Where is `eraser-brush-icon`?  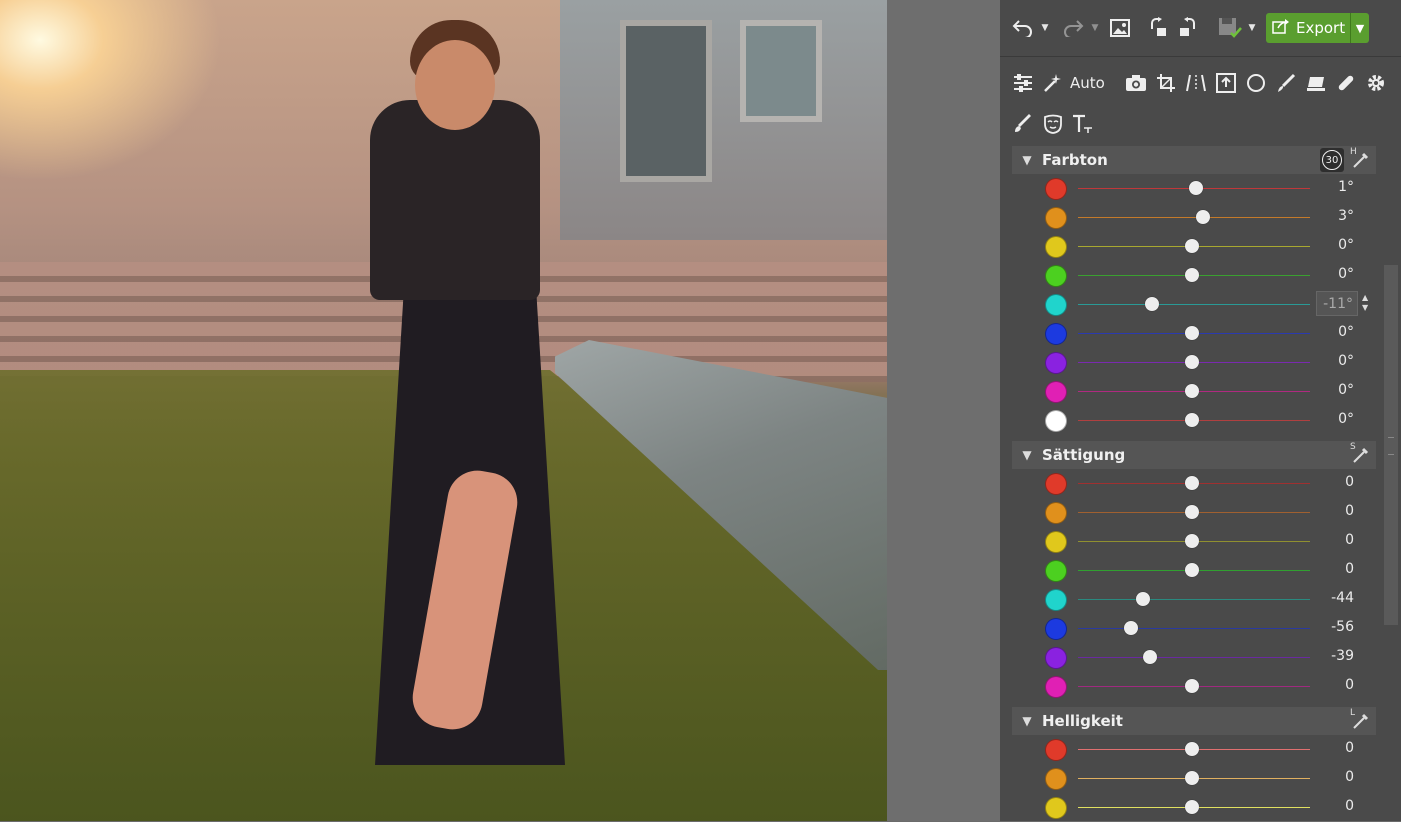 eraser-brush-icon is located at coordinates (1023, 124).